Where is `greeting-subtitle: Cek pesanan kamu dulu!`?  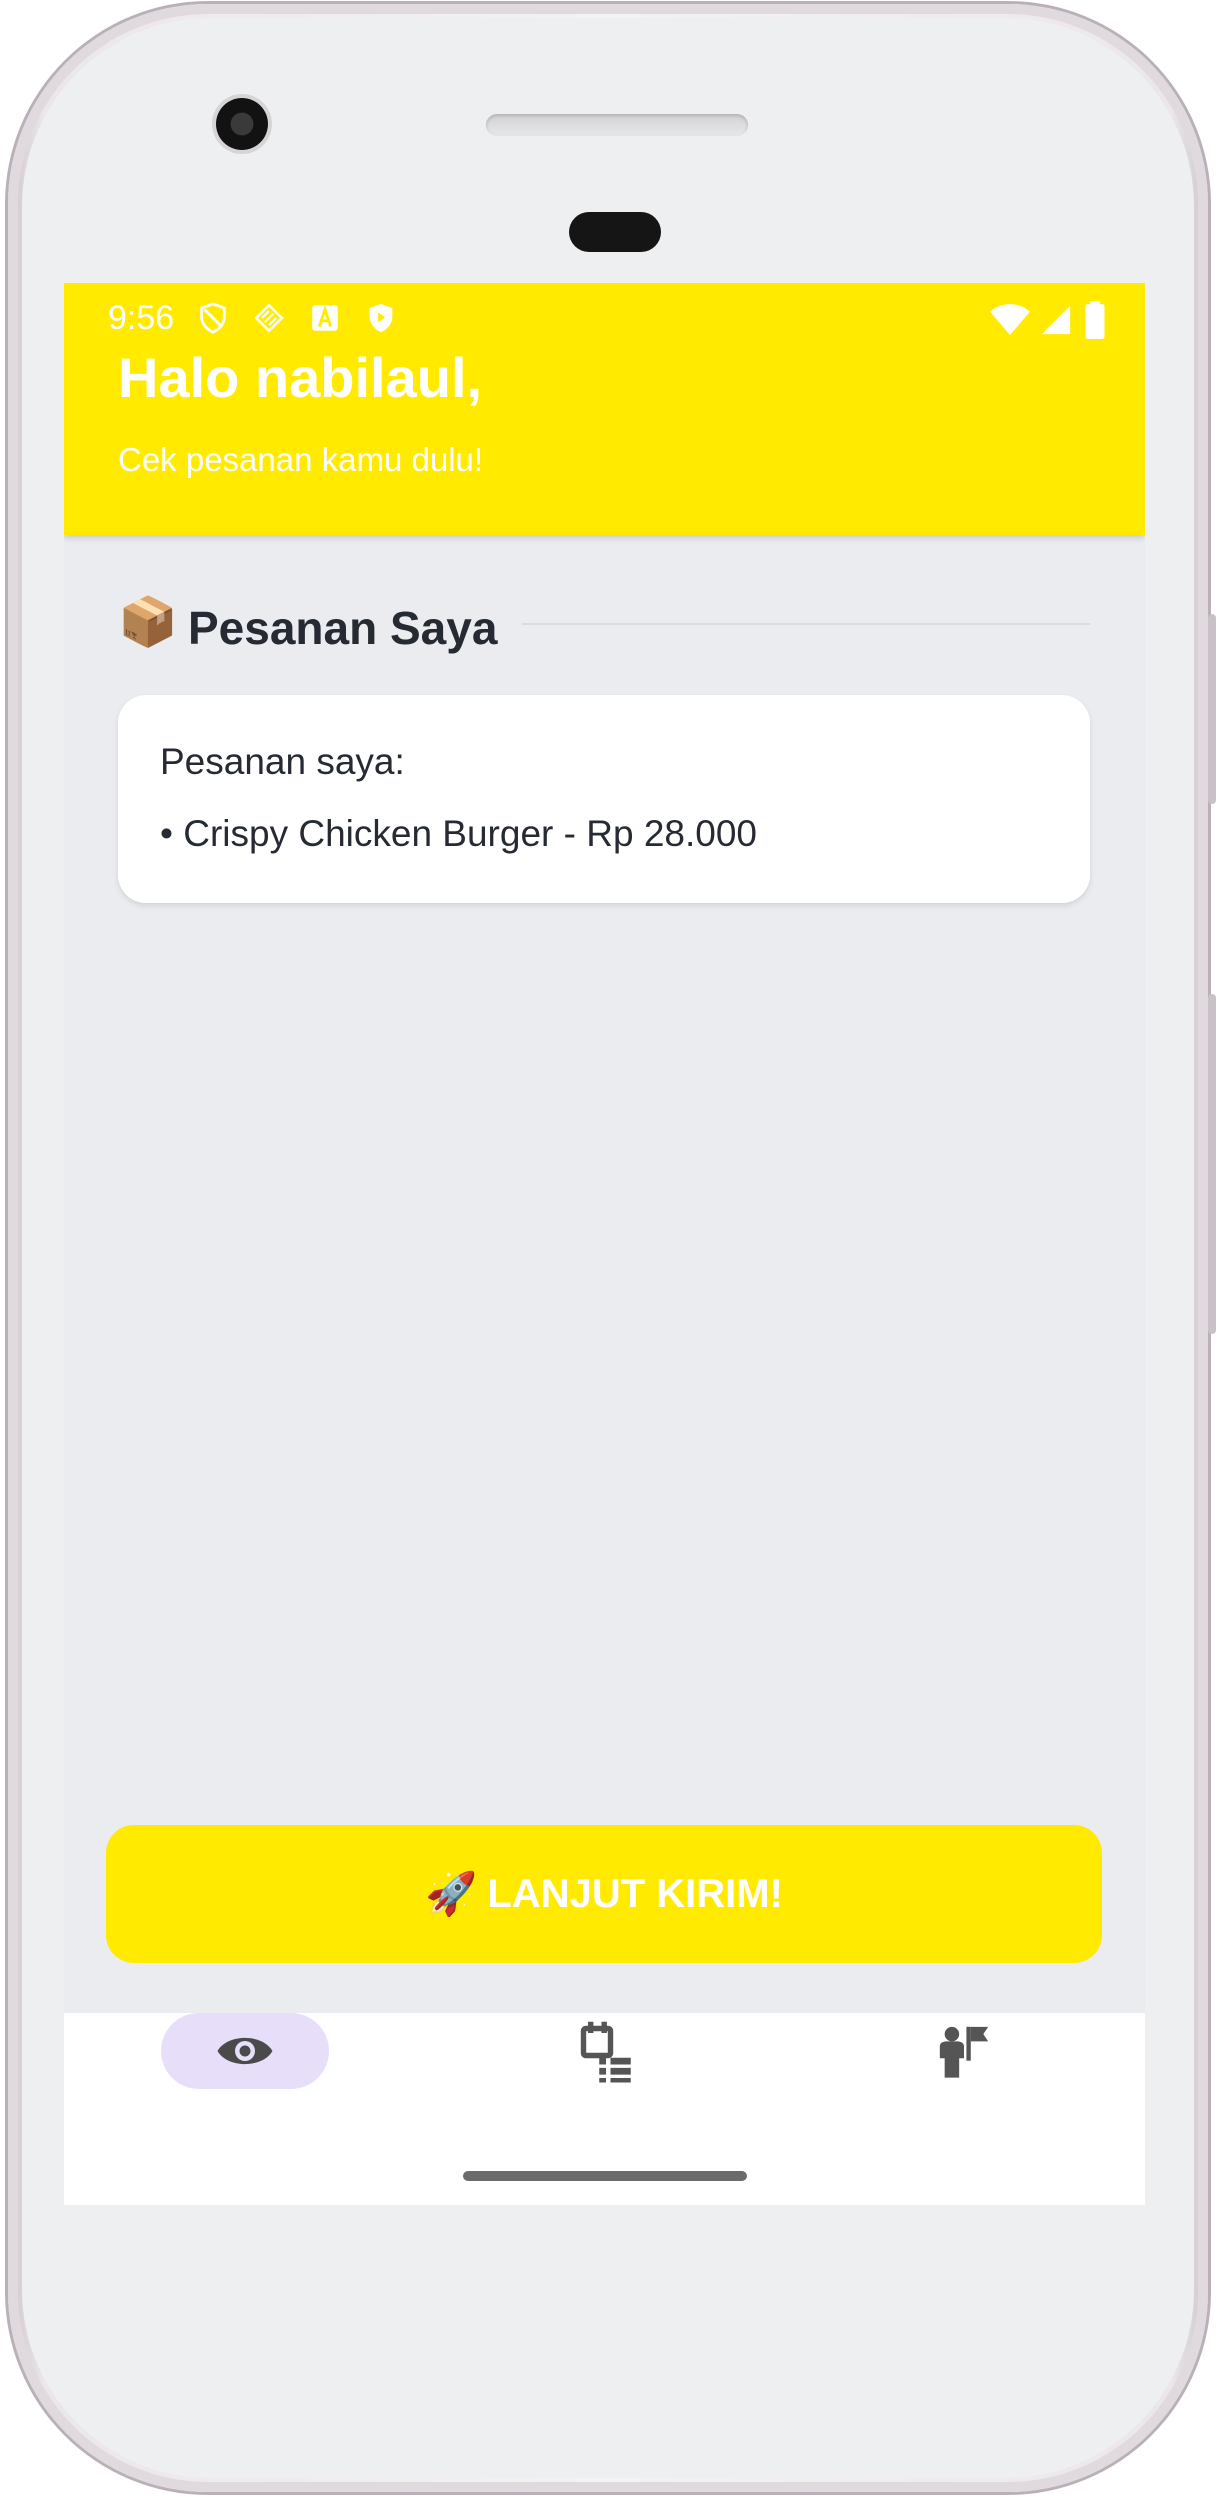
greeting-subtitle: Cek pesanan kamu dulu! is located at coordinates (301, 459).